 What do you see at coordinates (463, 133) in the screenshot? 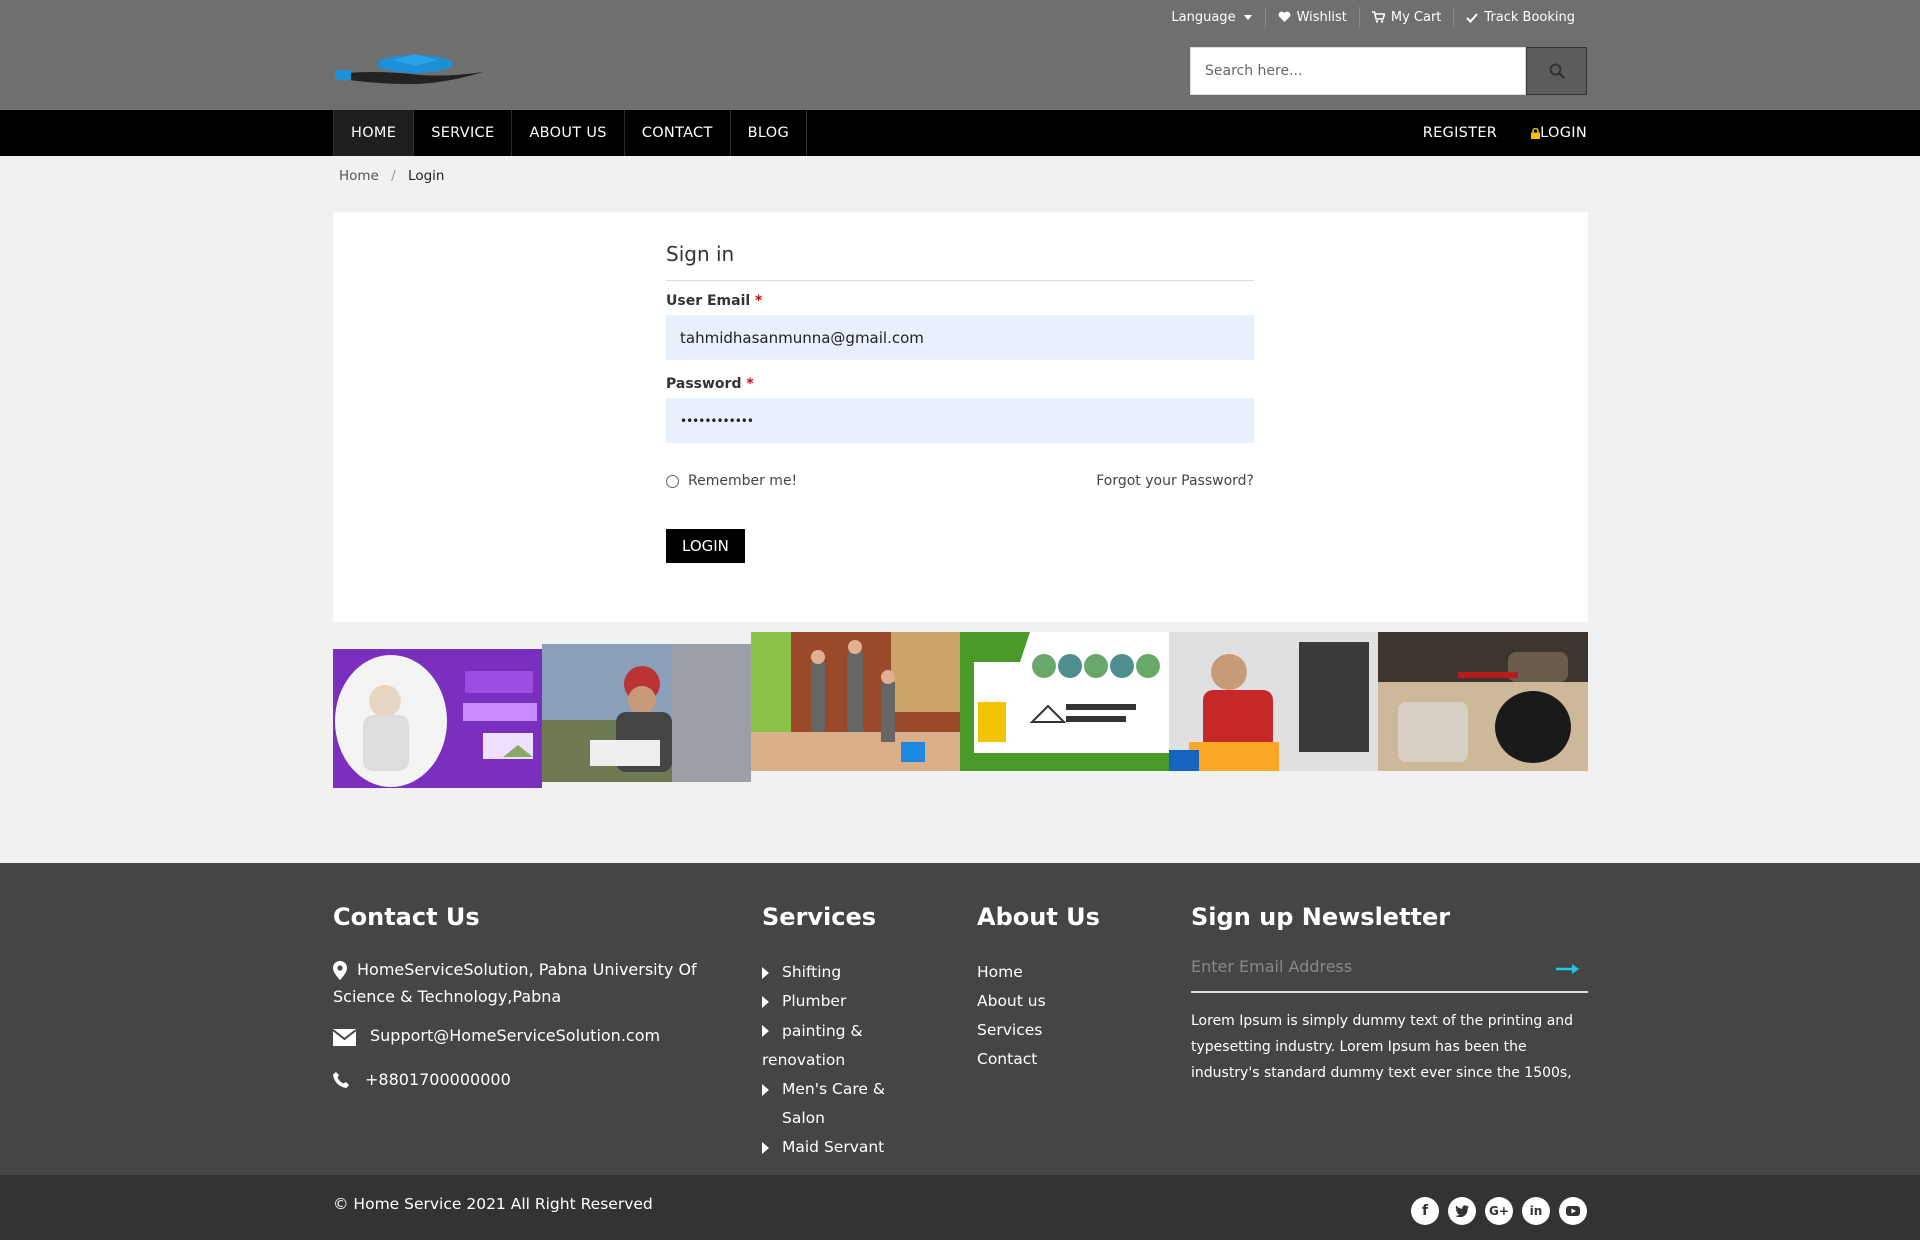
I see `nav-item-service: SERVICE` at bounding box center [463, 133].